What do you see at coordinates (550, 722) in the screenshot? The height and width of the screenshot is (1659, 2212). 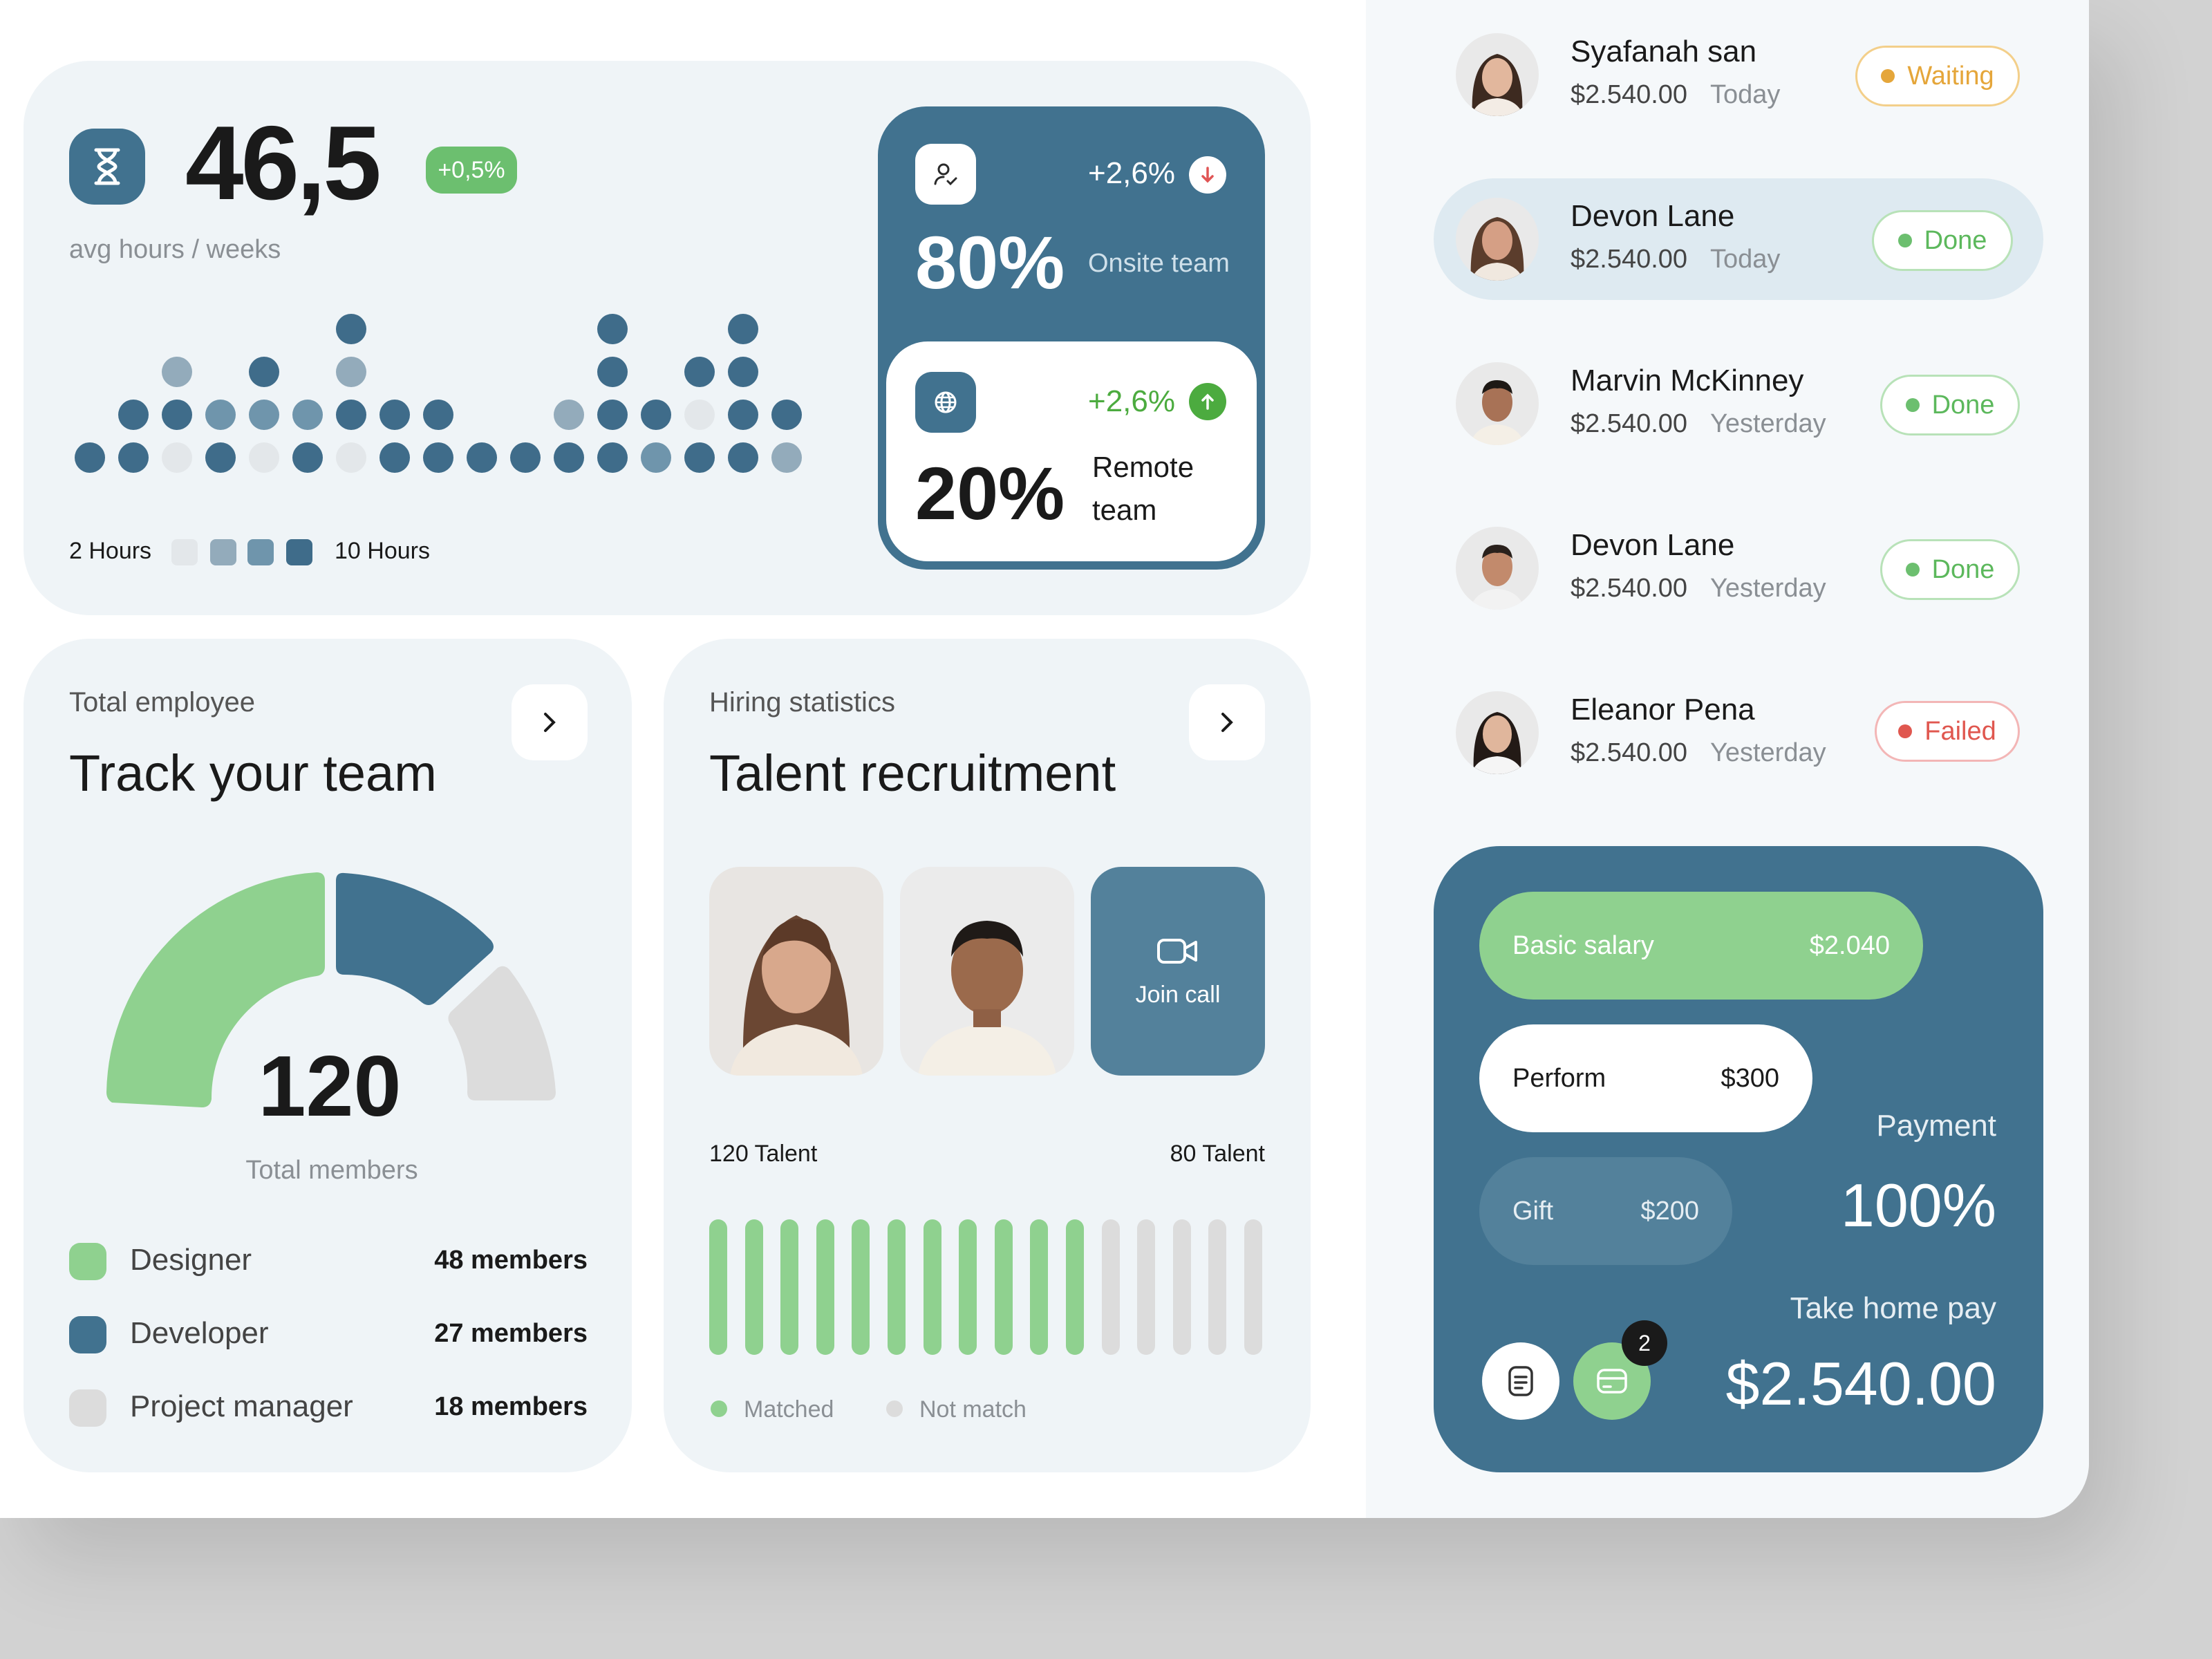 I see `employee-open-button` at bounding box center [550, 722].